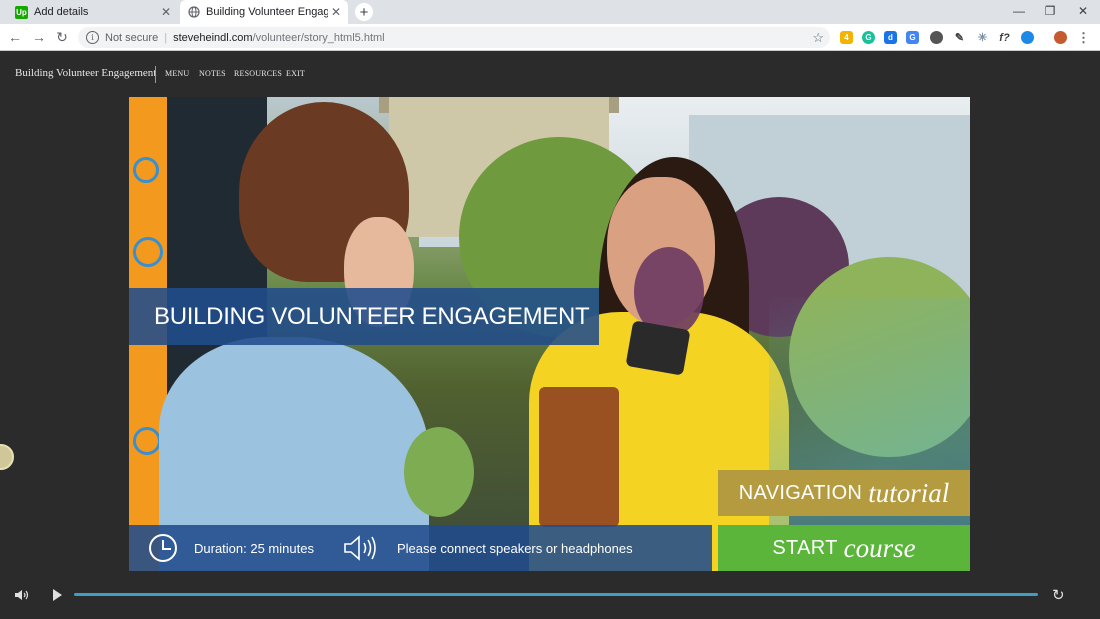 Image resolution: width=1100 pixels, height=619 pixels. What do you see at coordinates (890, 37) in the screenshot?
I see `dashlane-extension-icon: d` at bounding box center [890, 37].